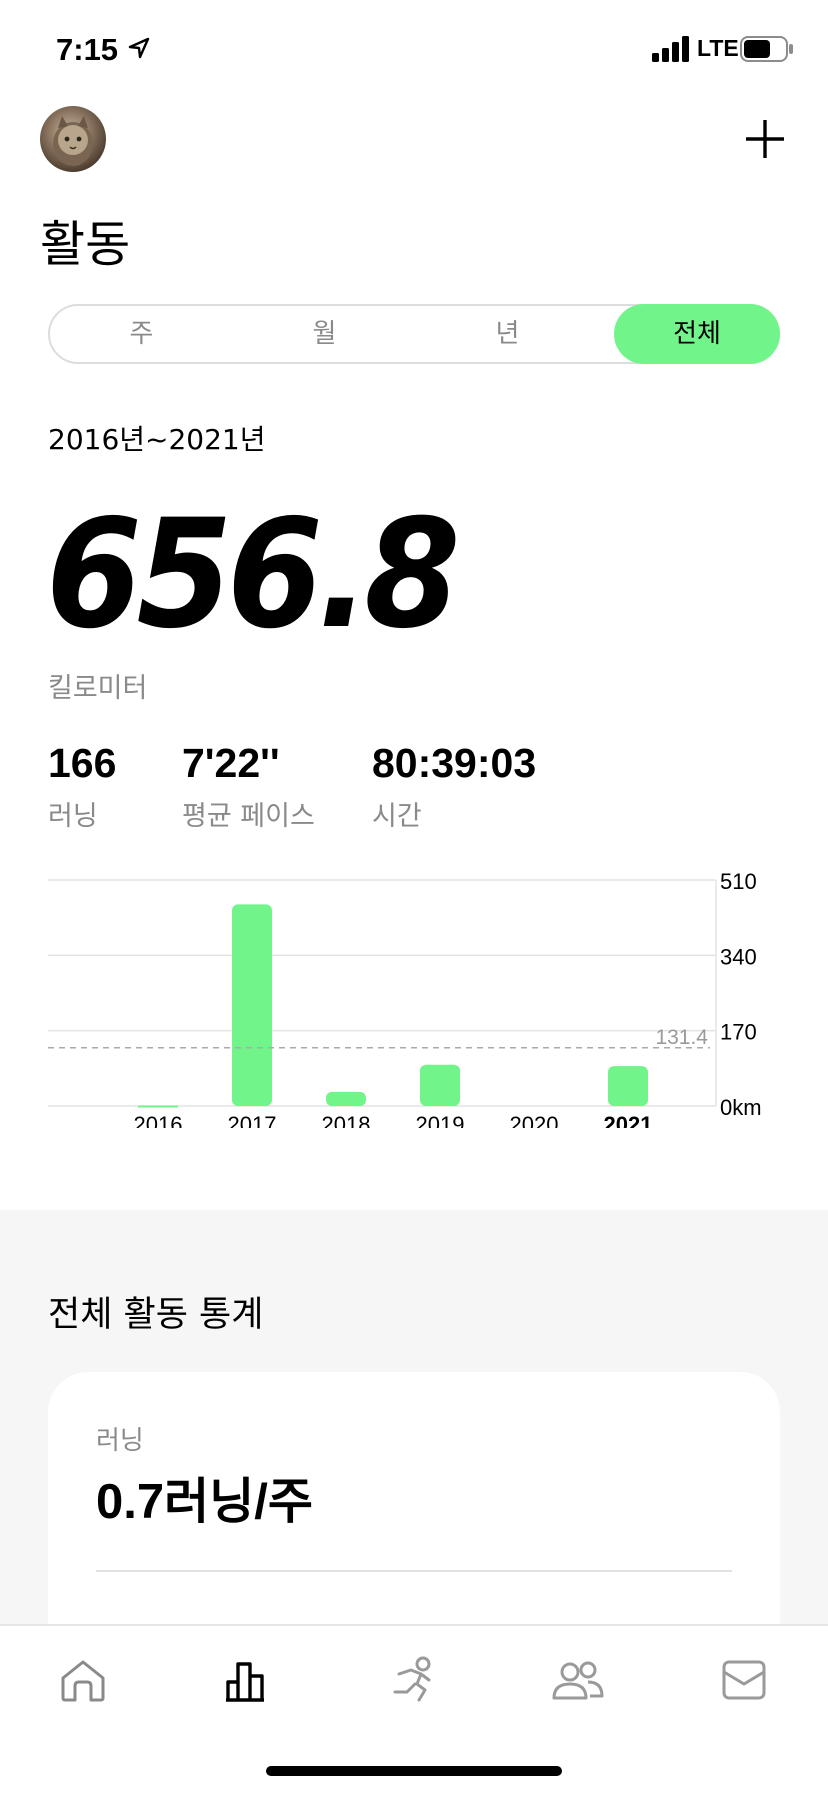 Image resolution: width=828 pixels, height=1794 pixels. Describe the element at coordinates (87, 49) in the screenshot. I see `status-time: 7:15` at that location.